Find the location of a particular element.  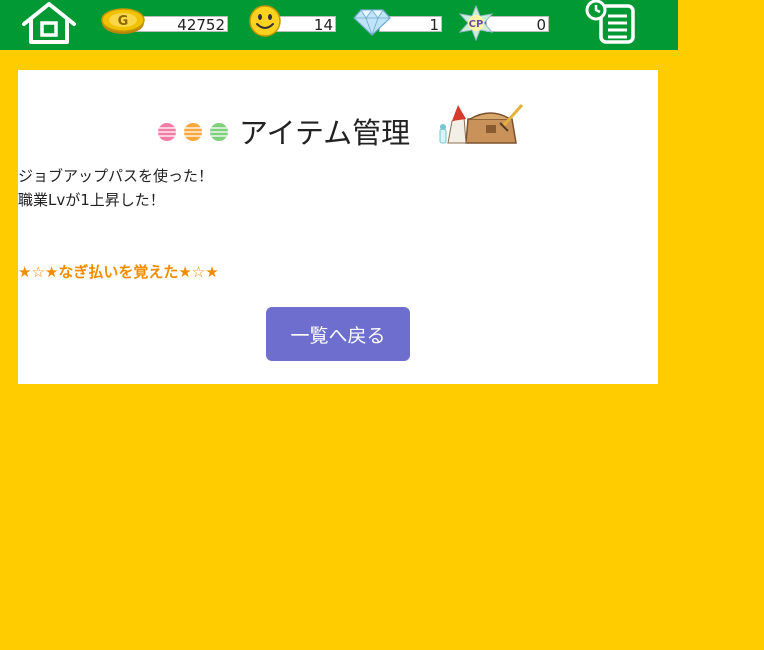

decorative-dots-icon is located at coordinates (193, 132).